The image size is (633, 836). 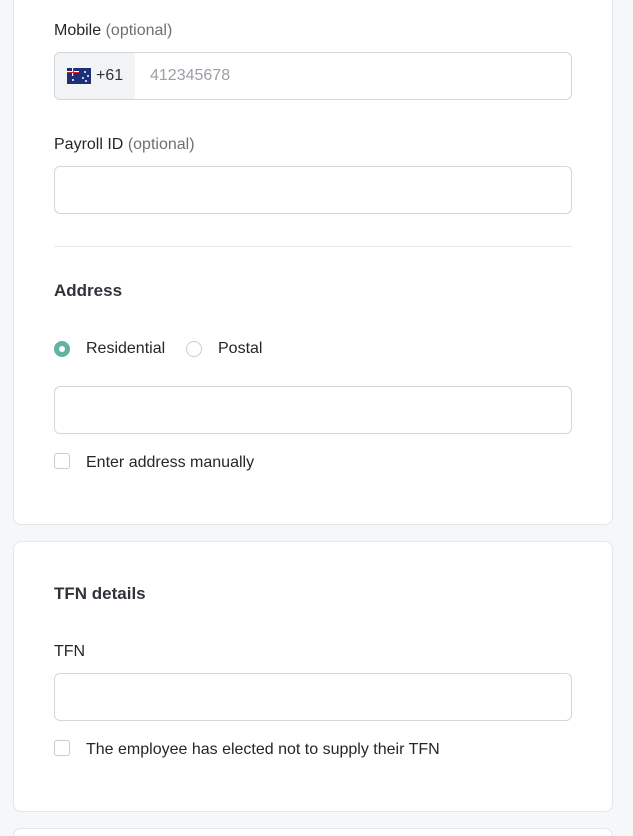 I want to click on mobile-optional-hint: (optional), so click(x=139, y=30).